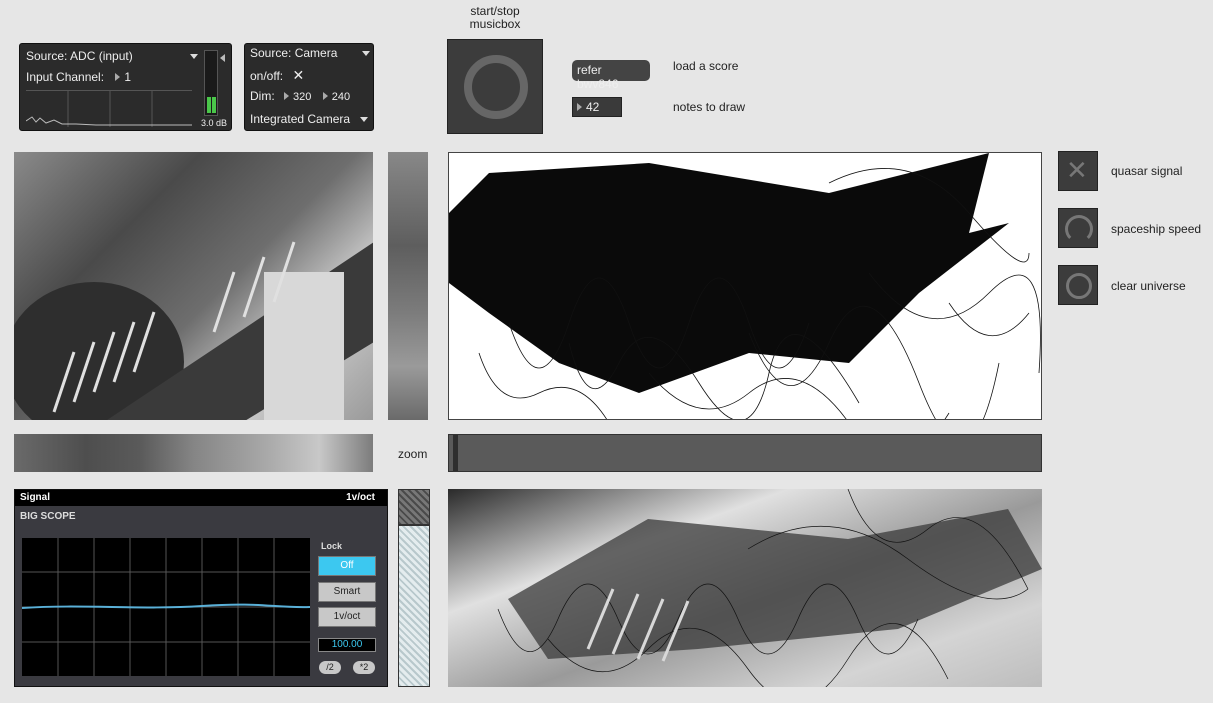  Describe the element at coordinates (611, 75) in the screenshot. I see `refer-score-button: refer bwv846` at that location.